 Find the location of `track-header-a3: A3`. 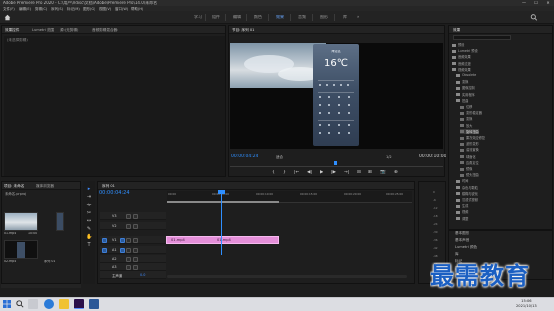

track-header-a3: A3 is located at coordinates (133, 267).